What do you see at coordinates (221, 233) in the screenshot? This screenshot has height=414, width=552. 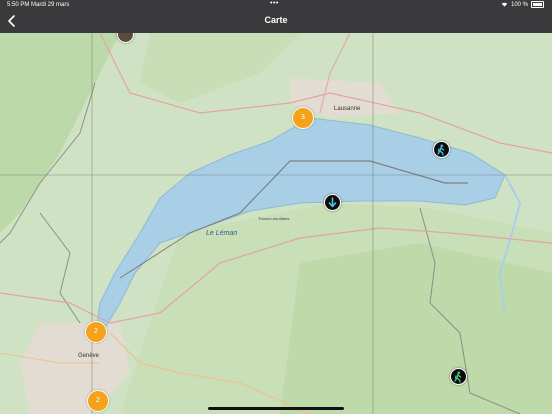 I see `place-label-le-leman: Le Léman` at bounding box center [221, 233].